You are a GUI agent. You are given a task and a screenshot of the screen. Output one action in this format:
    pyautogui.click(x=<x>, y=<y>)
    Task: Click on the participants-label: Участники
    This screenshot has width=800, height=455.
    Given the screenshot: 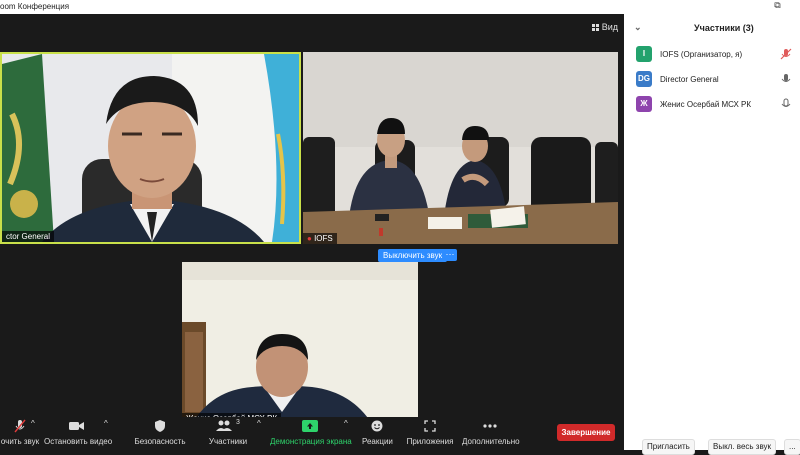 What is the action you would take?
    pyautogui.click(x=228, y=441)
    